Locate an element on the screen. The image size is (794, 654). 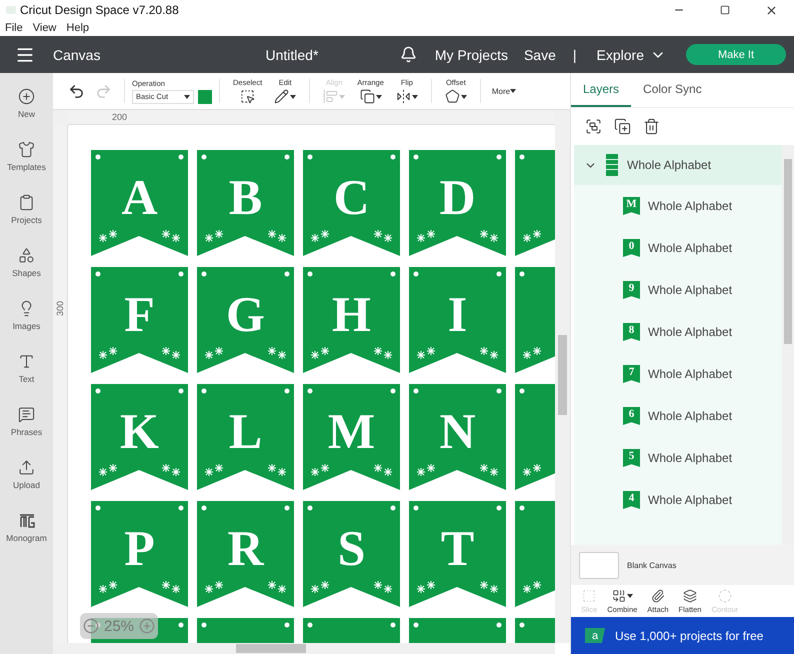
arrange-icon is located at coordinates (367, 96).